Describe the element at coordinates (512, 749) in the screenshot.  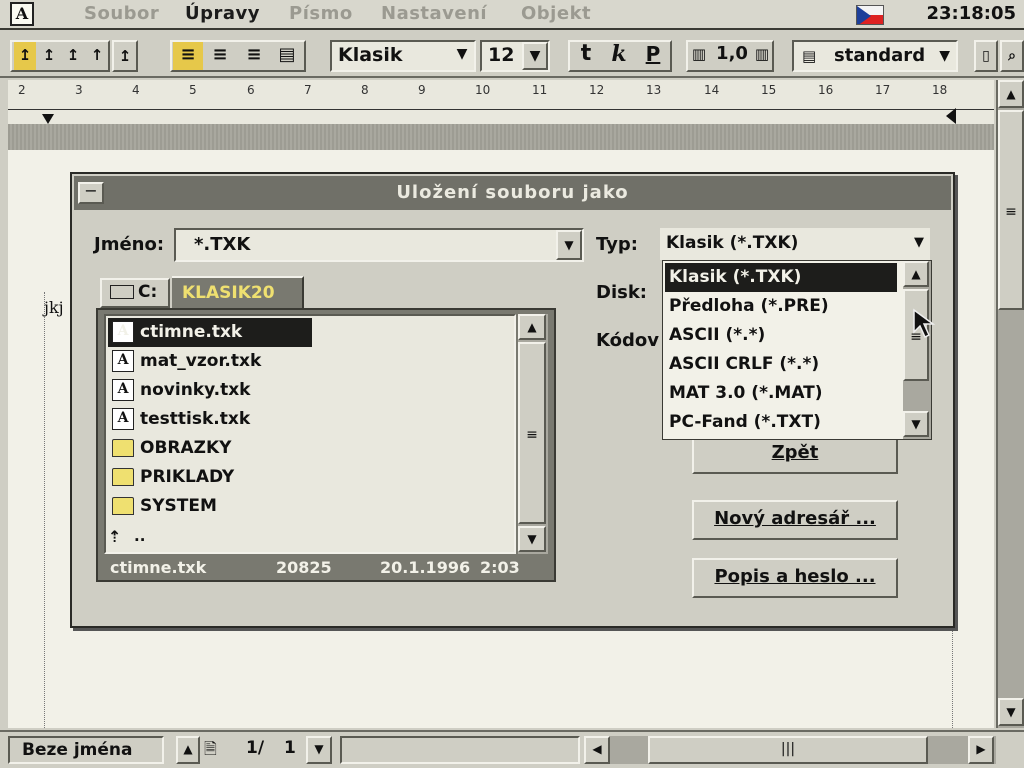
I see `status-bar: Beze jména ▲ 🗎 1/ 1 ▼ ◀ ||| ▶` at that location.